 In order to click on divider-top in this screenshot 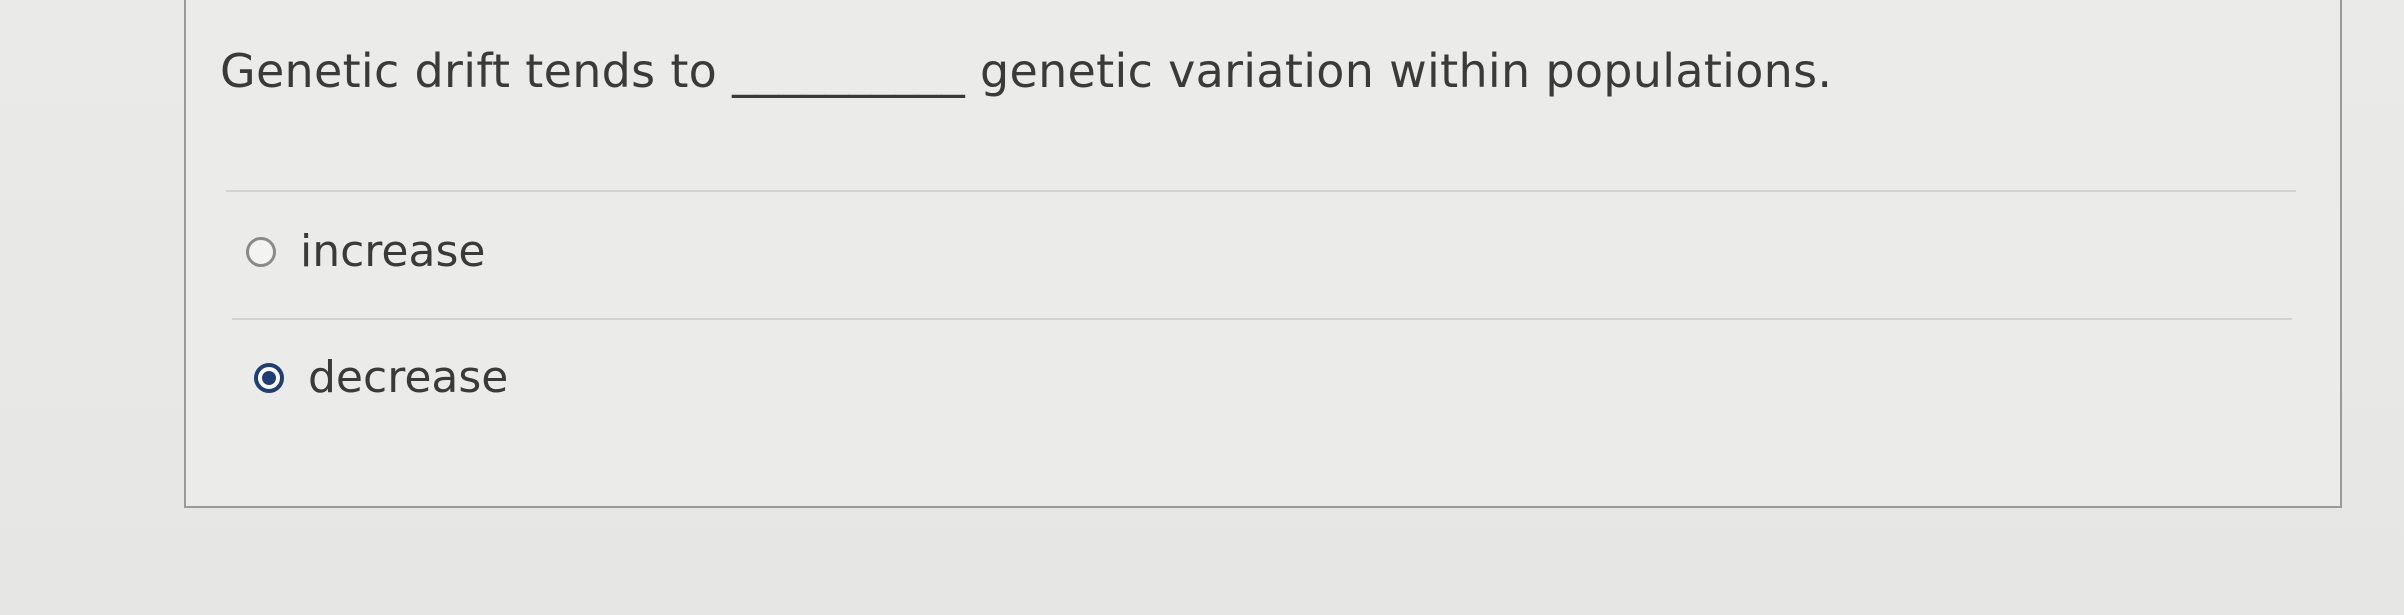, I will do `click(1261, 191)`.